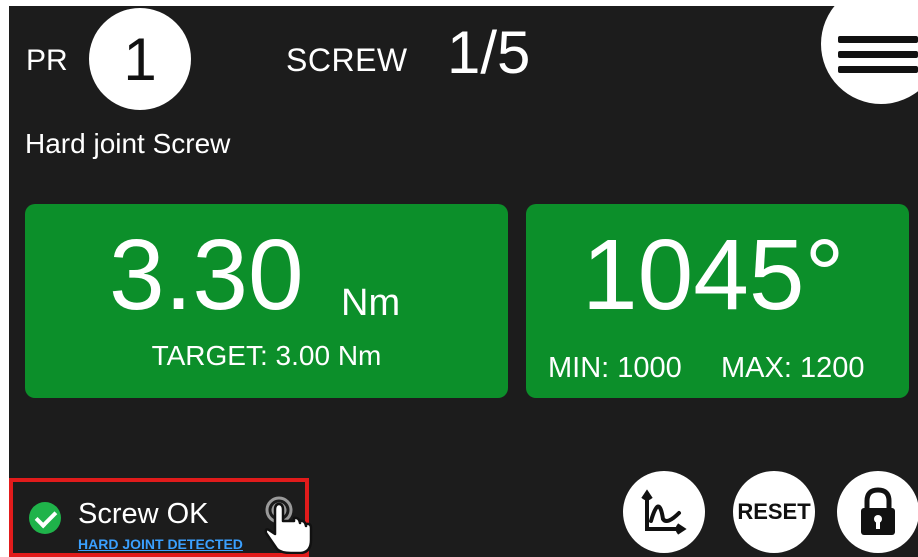 Image resolution: width=918 pixels, height=557 pixels. I want to click on angle-min: MIN: 1000, so click(615, 368).